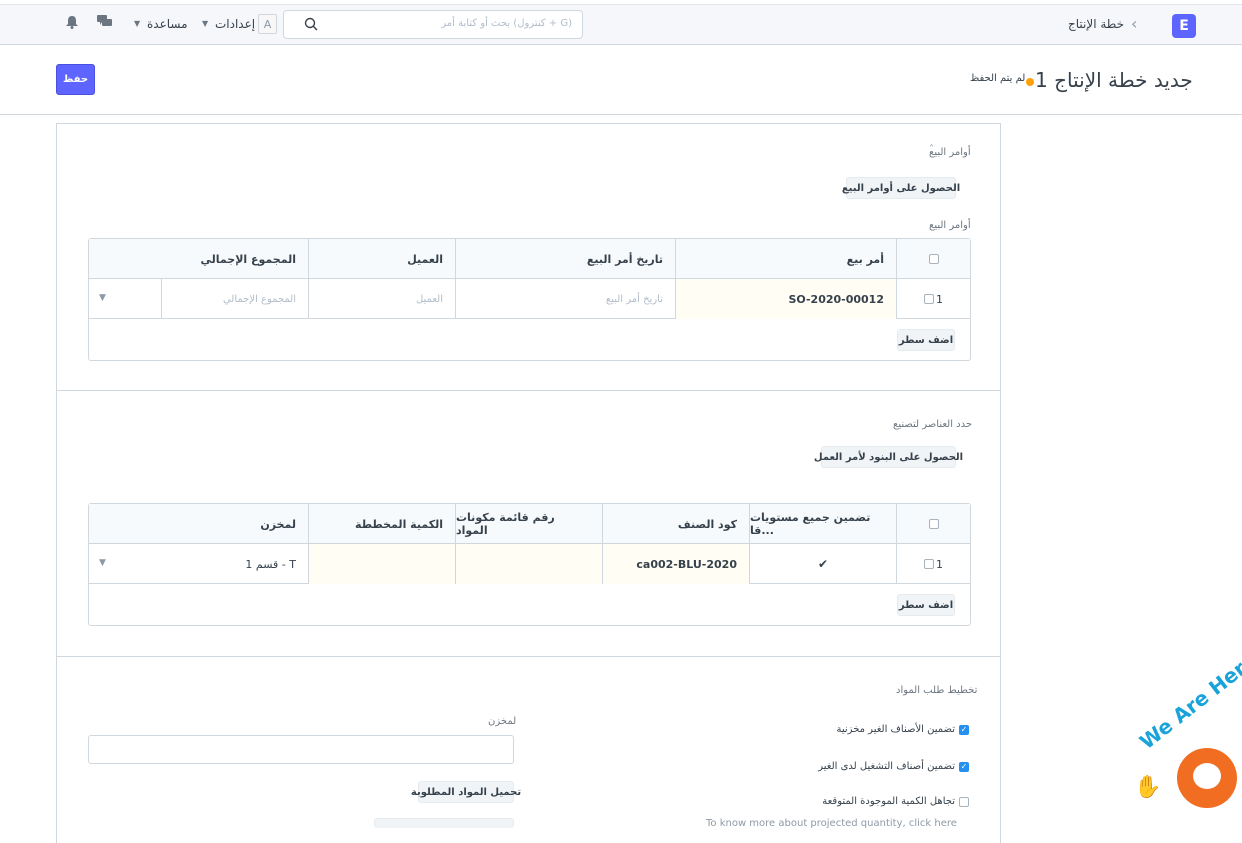 The height and width of the screenshot is (843, 1242). Describe the element at coordinates (964, 801) in the screenshot. I see `ignore-projected-qty-checkbox` at that location.